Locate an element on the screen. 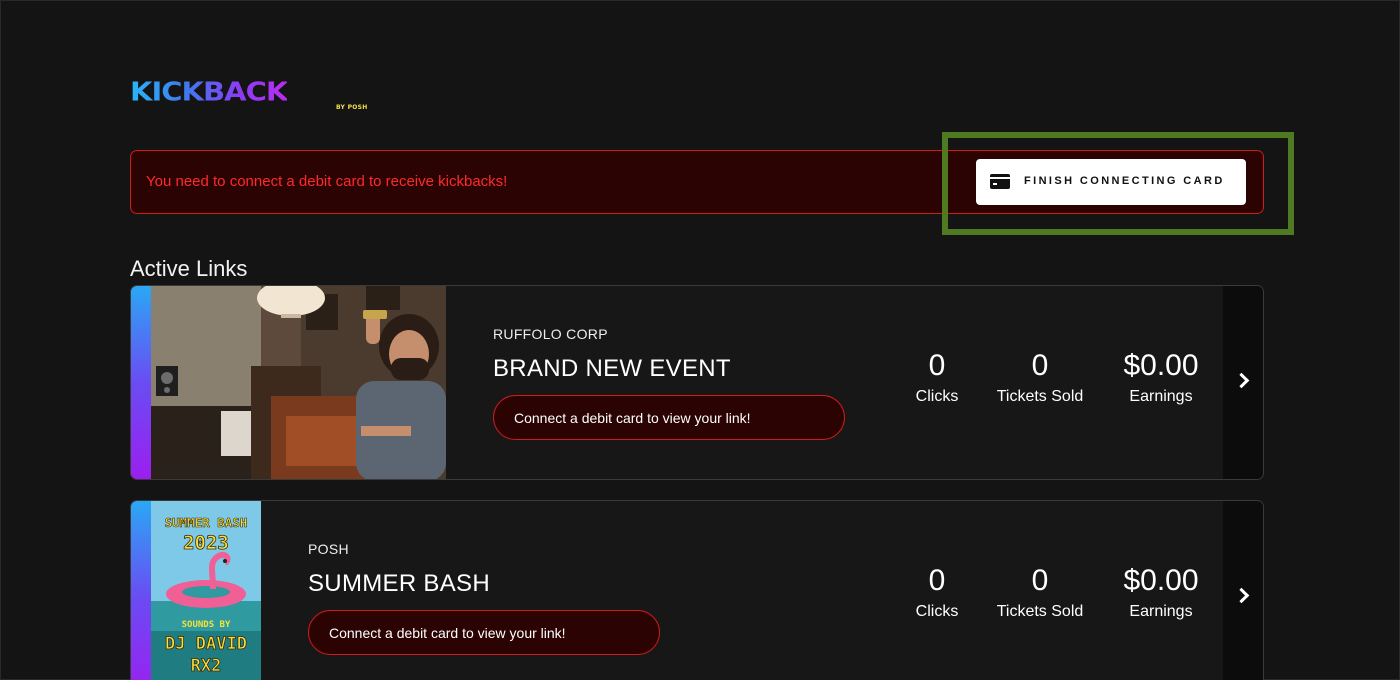 This screenshot has height=680, width=1400. kickback-logo: KICKBACK BY POSH is located at coordinates (255, 96).